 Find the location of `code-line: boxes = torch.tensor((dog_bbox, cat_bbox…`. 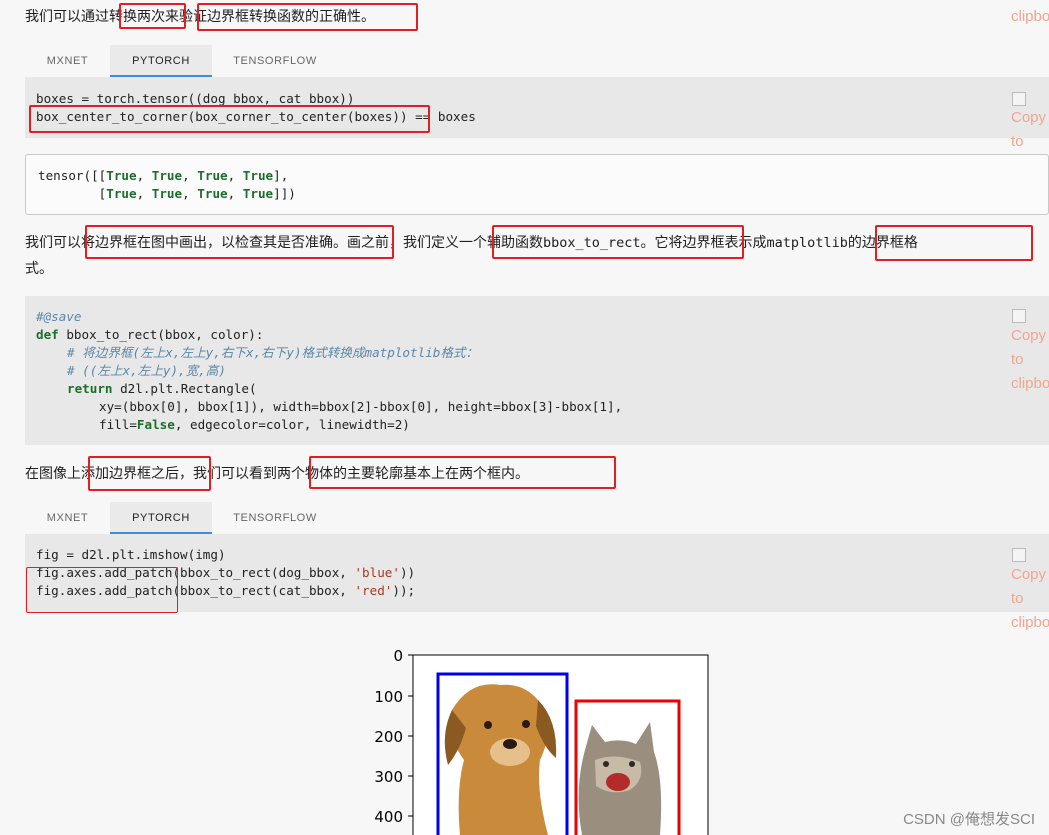

code-line: boxes = torch.tensor((dog_bbox, cat_bbox… is located at coordinates (195, 98).